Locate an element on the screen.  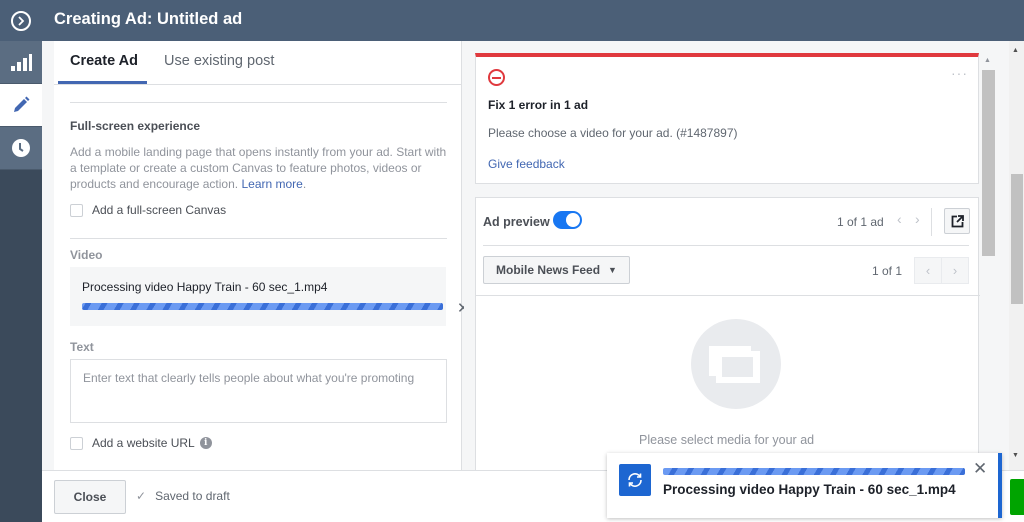
website-url-option: Add a website URL i is located at coordinates (141, 443).